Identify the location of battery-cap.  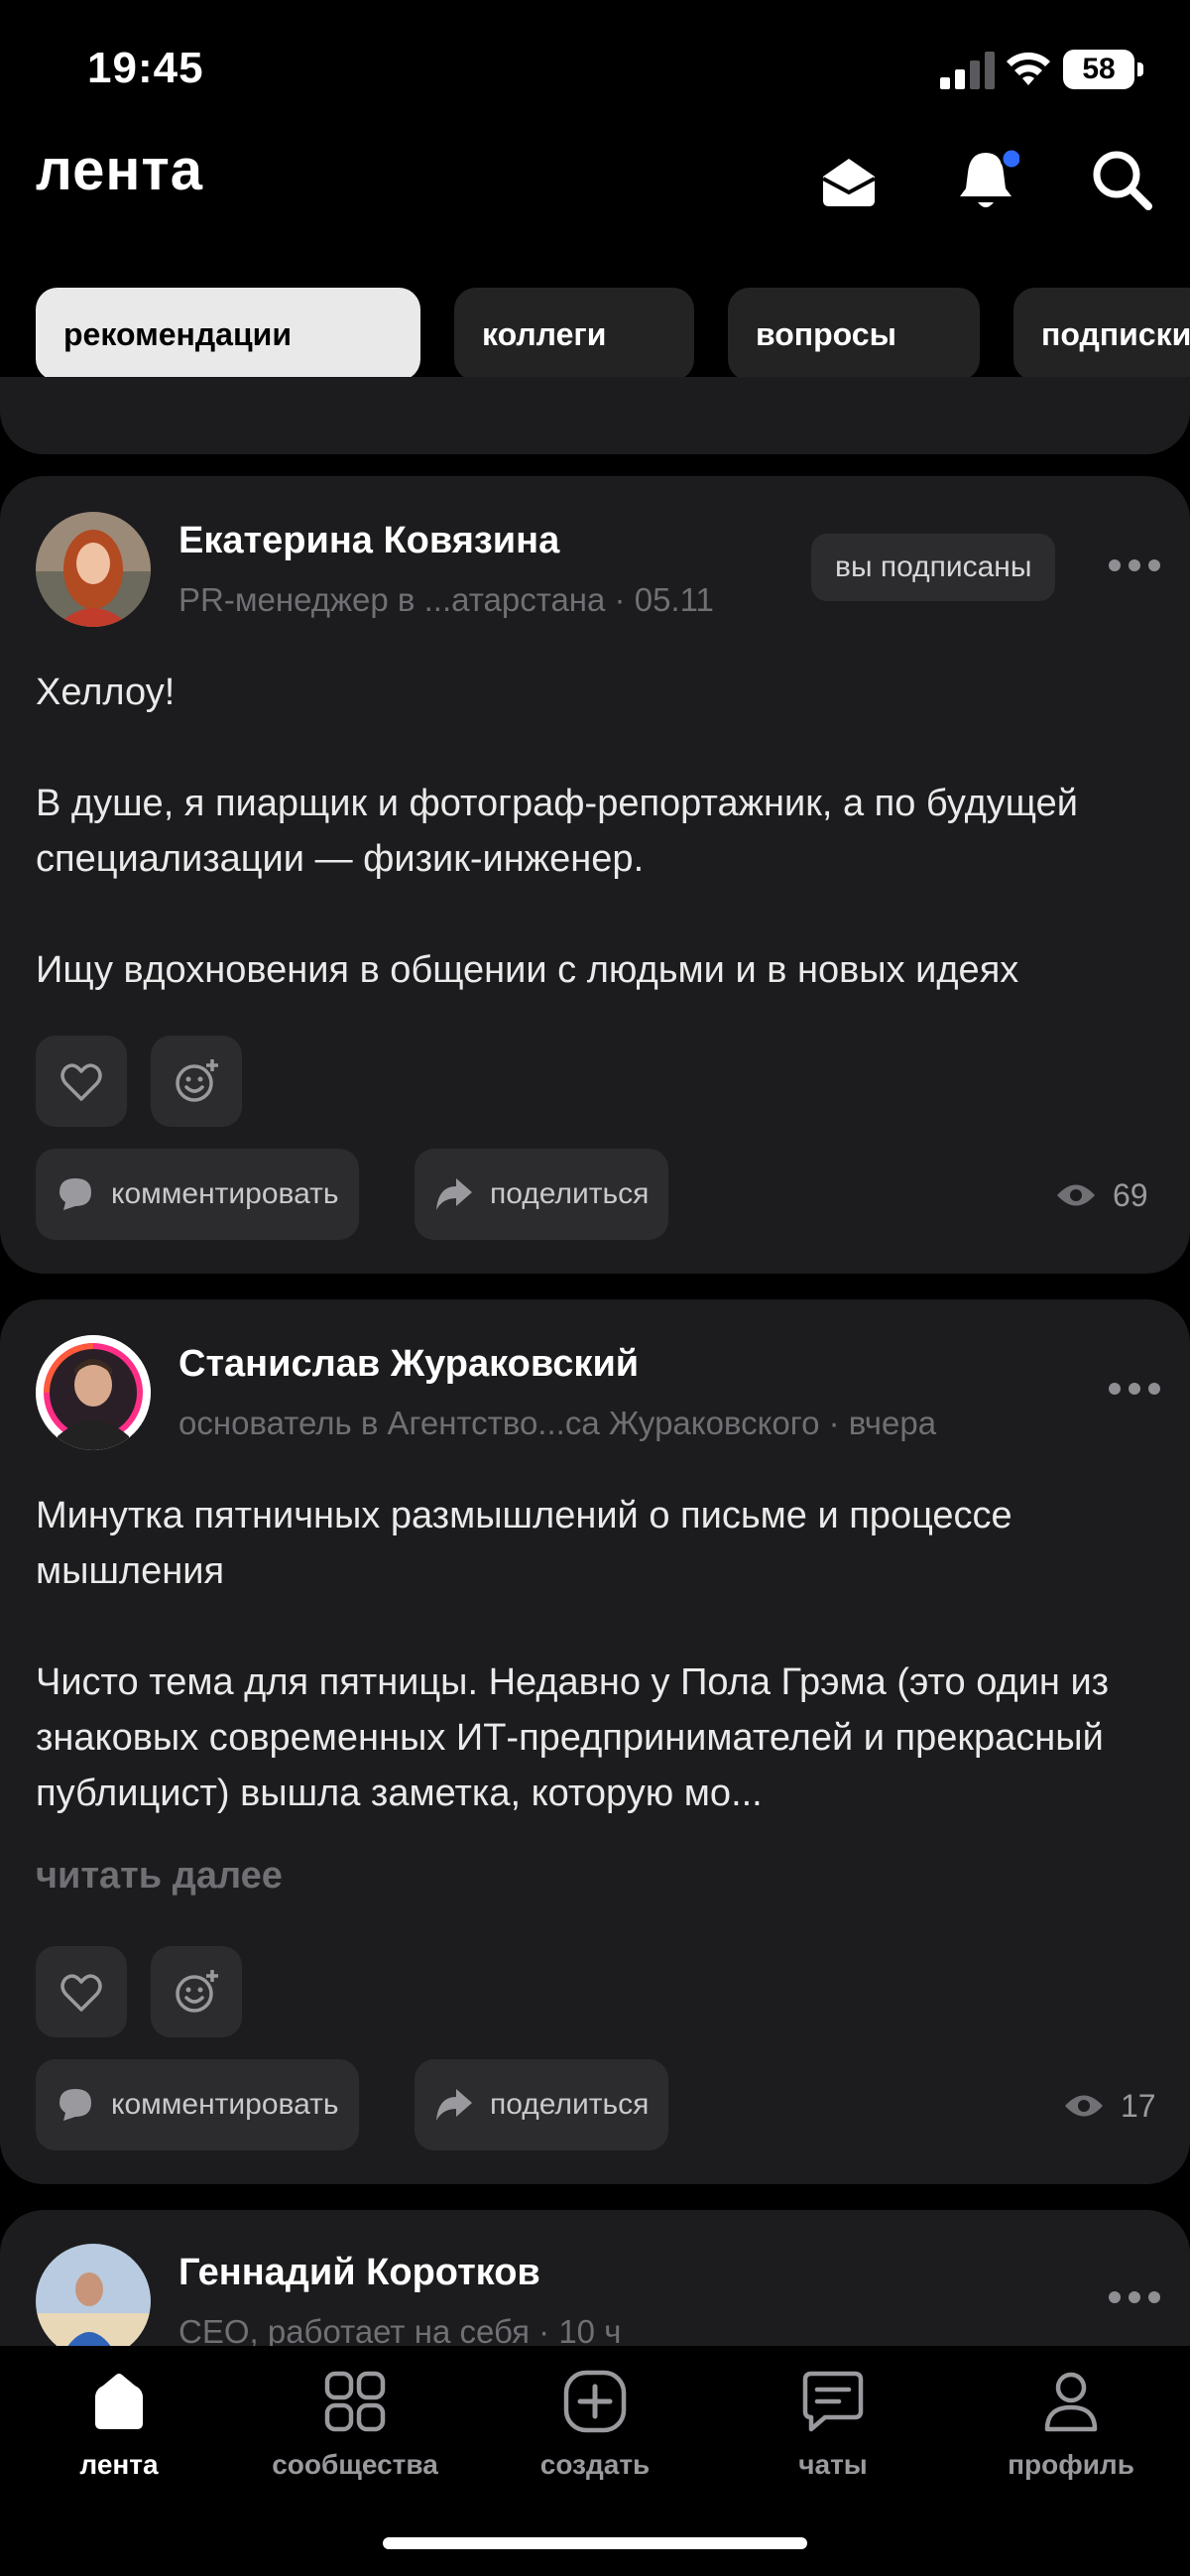
(1140, 69).